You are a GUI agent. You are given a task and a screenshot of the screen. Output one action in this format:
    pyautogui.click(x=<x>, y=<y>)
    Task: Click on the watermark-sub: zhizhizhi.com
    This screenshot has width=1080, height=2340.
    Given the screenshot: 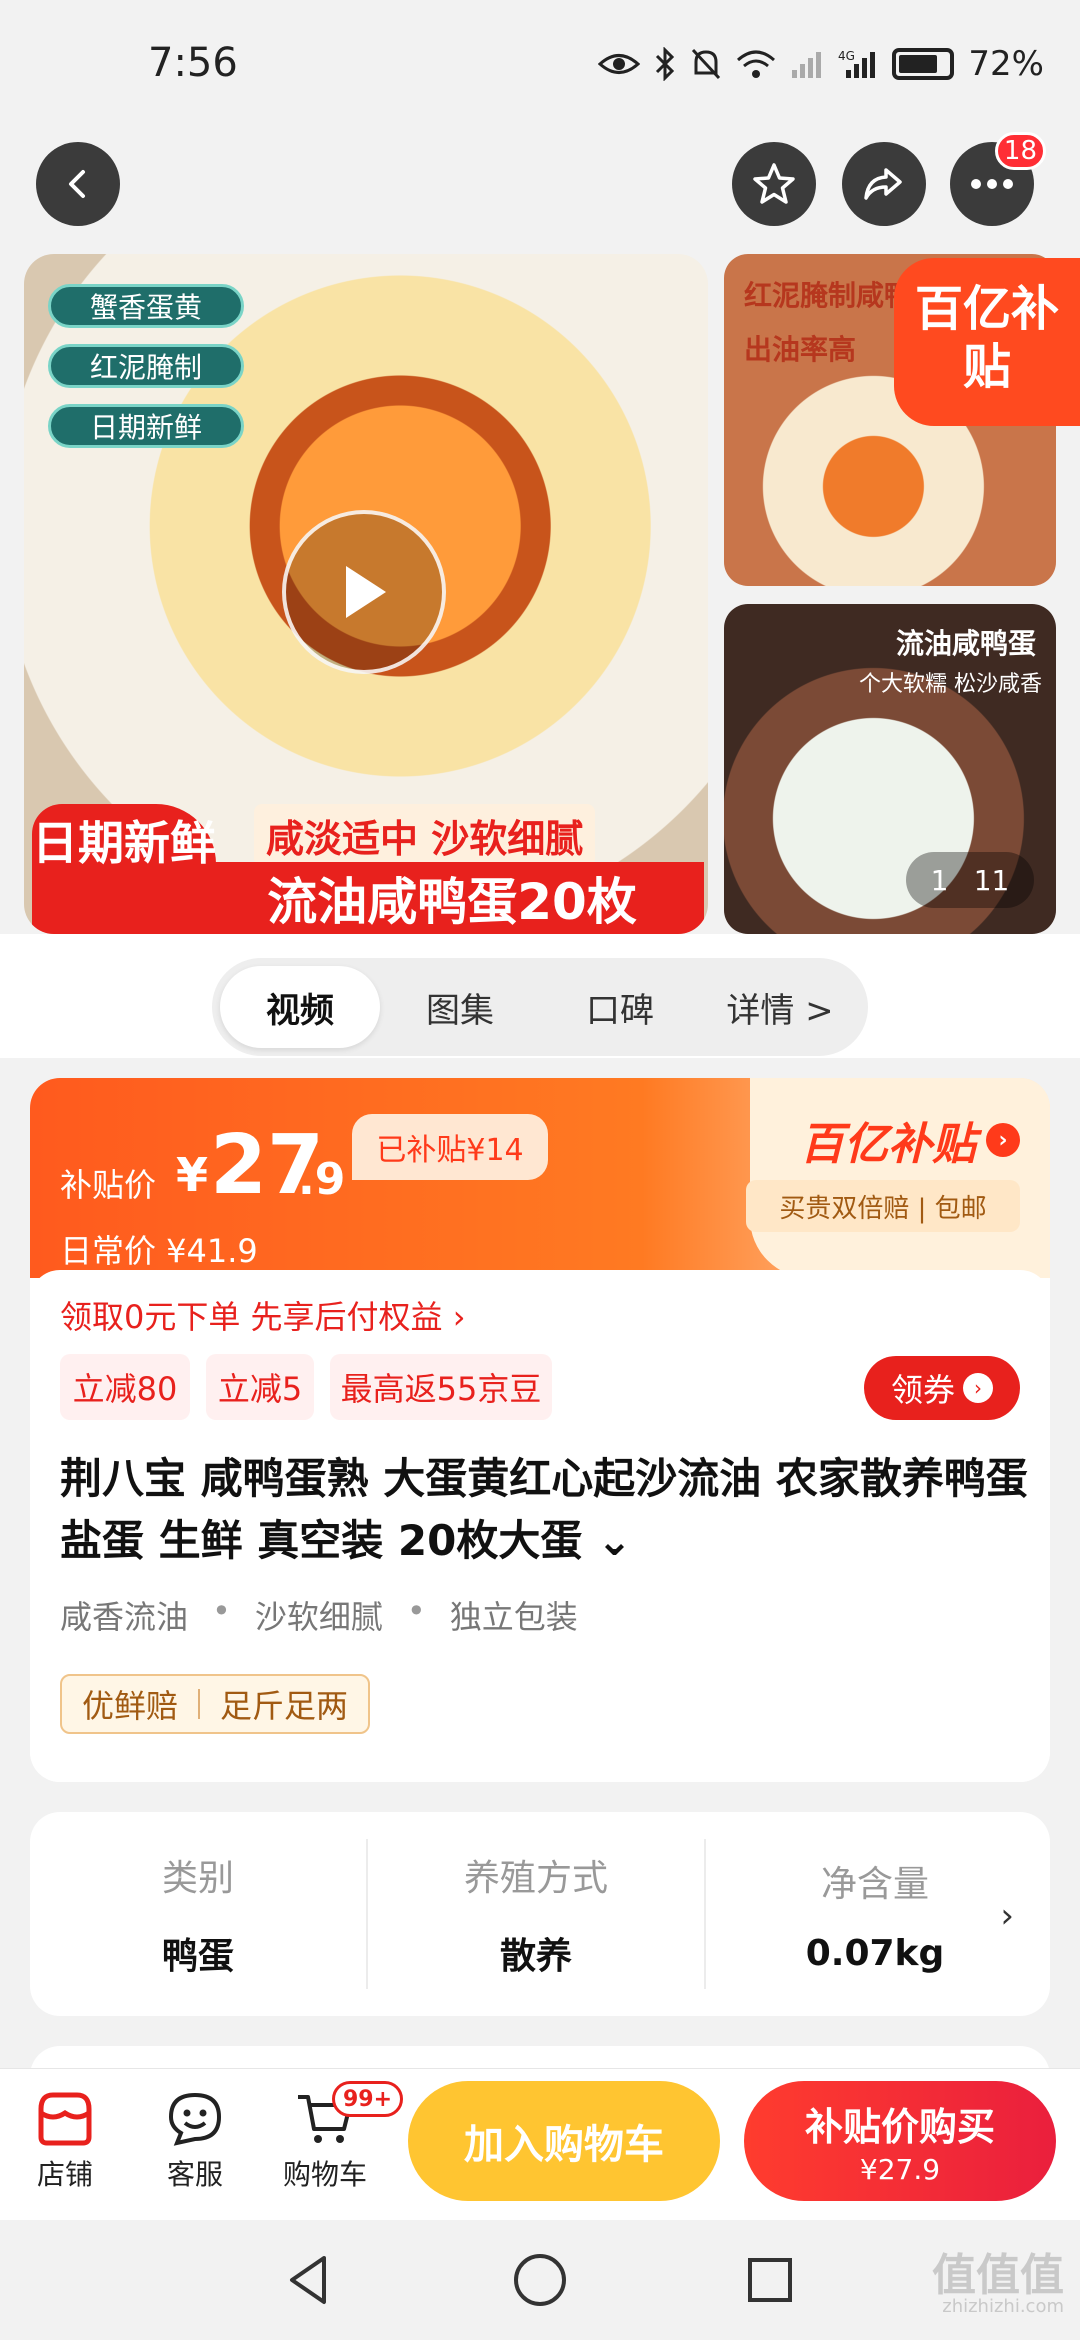 What is the action you would take?
    pyautogui.click(x=1003, y=2306)
    